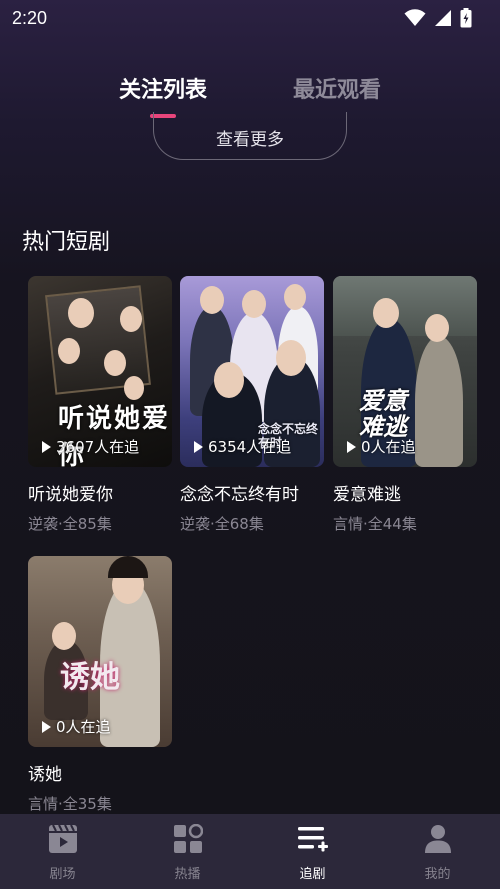 This screenshot has width=500, height=889. I want to click on grid-icon, so click(188, 839).